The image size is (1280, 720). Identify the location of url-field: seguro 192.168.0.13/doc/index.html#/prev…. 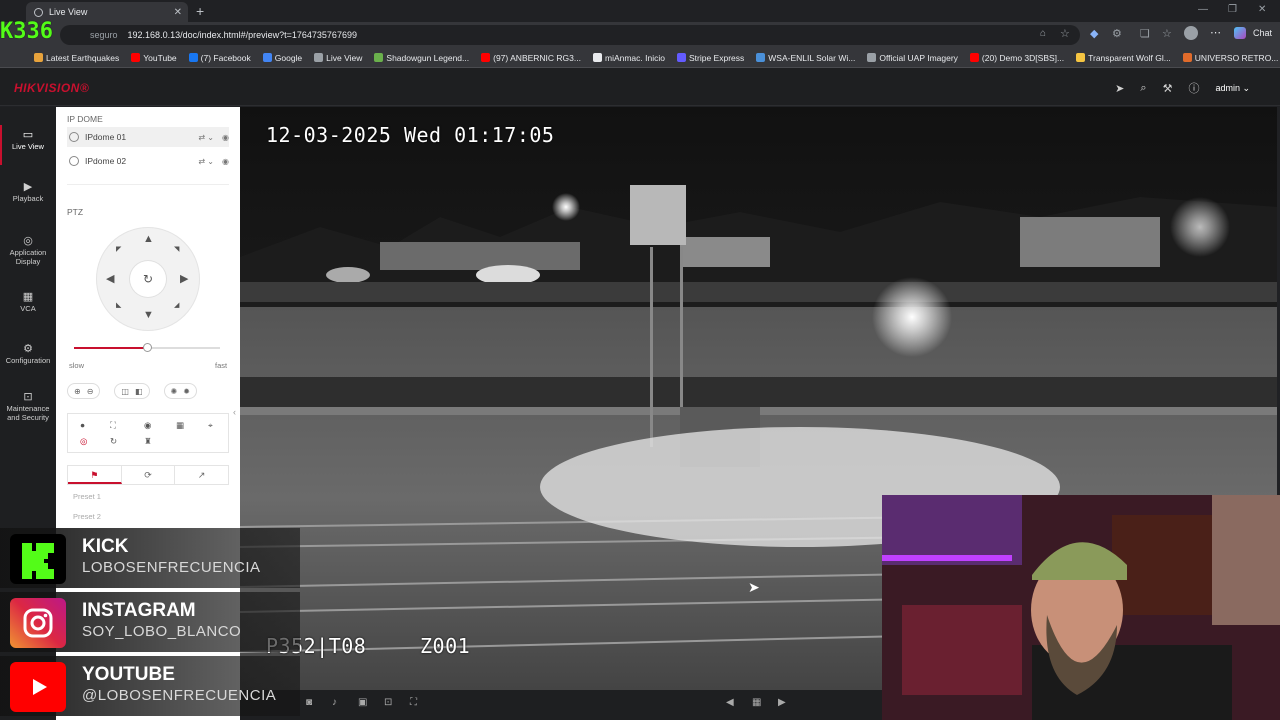
(570, 35).